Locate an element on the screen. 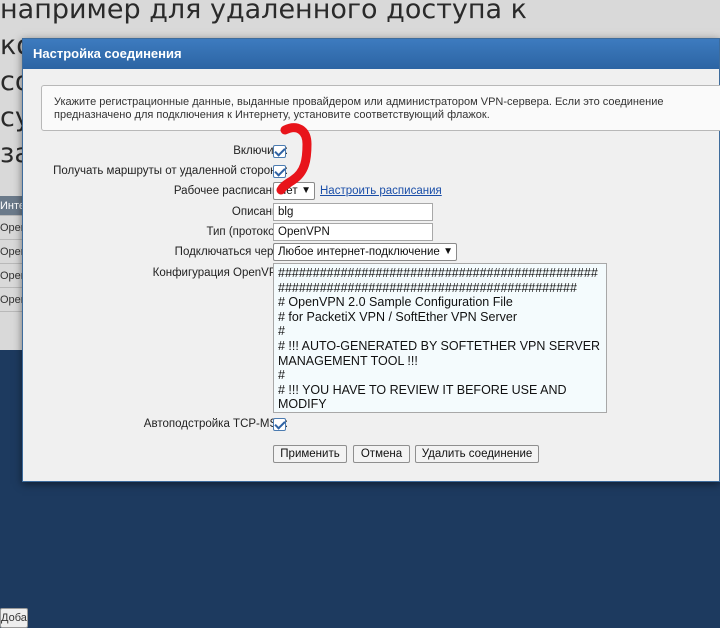 This screenshot has height=628, width=720. delete-connection-button: Удалить соединение is located at coordinates (477, 454).